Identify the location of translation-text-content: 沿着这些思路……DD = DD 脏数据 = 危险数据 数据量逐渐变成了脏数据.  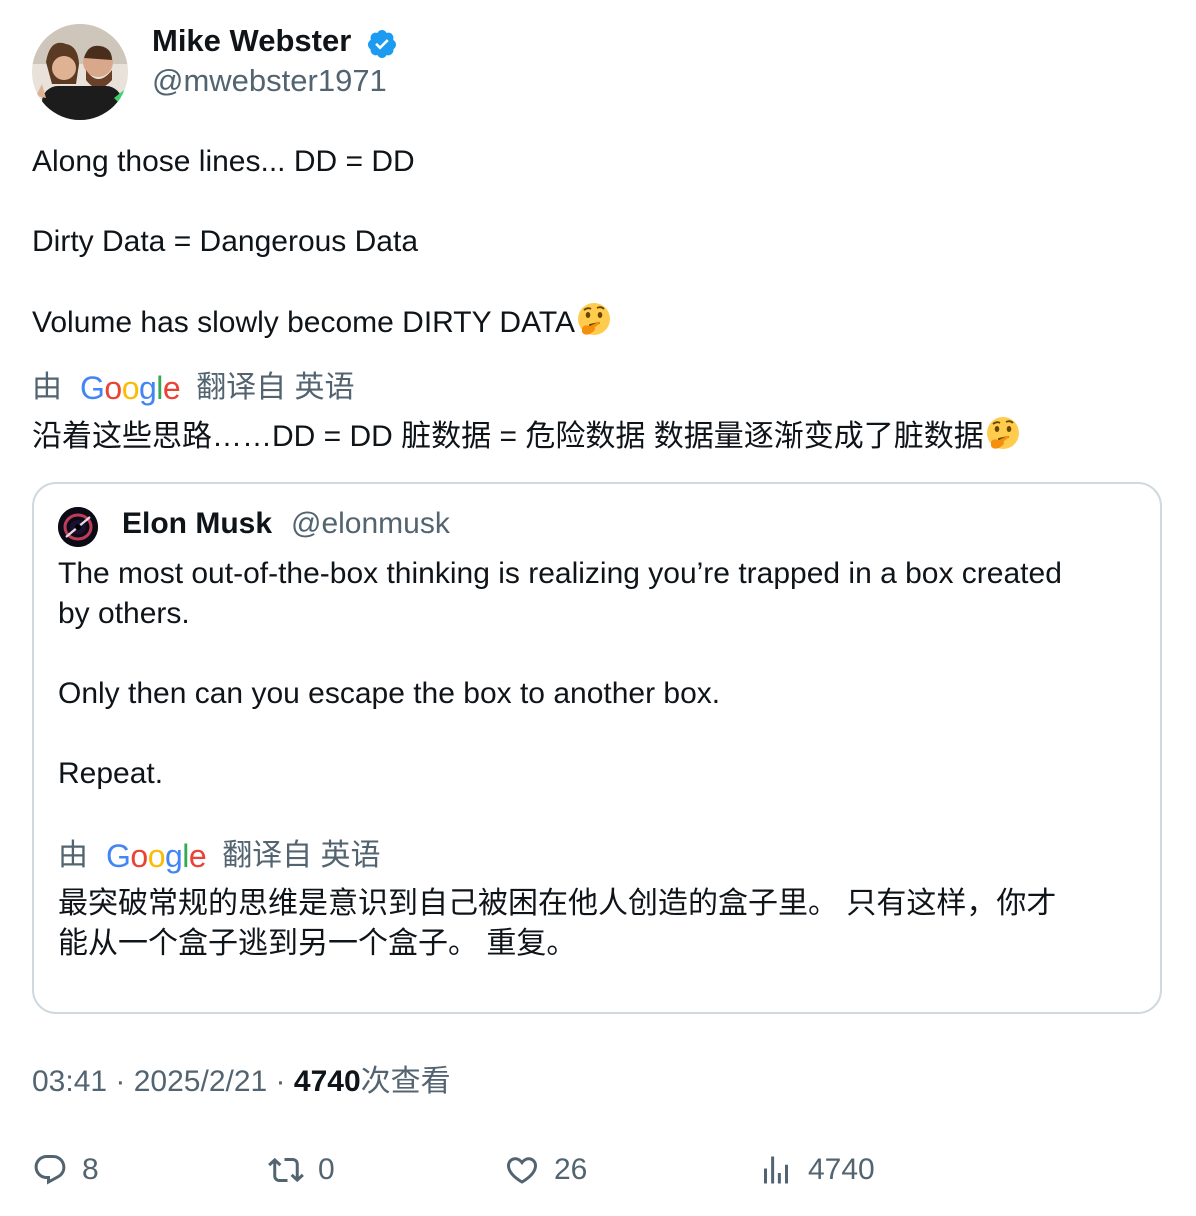
(508, 436).